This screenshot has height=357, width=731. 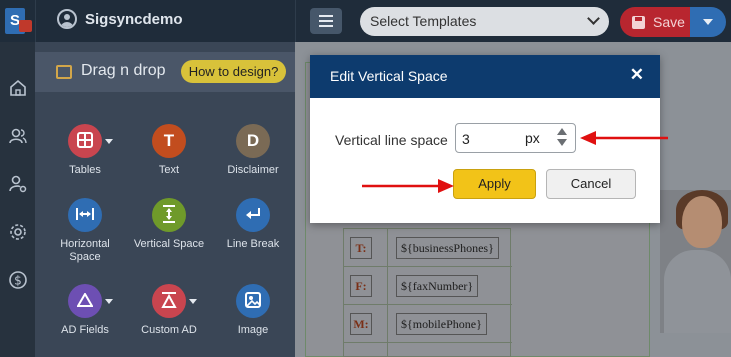 I want to click on username: Sigsyncdemo, so click(x=134, y=19).